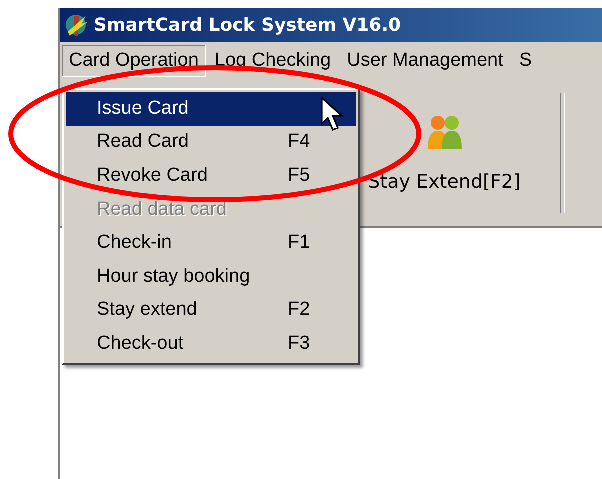 Image resolution: width=602 pixels, height=479 pixels. What do you see at coordinates (333, 115) in the screenshot?
I see `mouse-cursor-icon` at bounding box center [333, 115].